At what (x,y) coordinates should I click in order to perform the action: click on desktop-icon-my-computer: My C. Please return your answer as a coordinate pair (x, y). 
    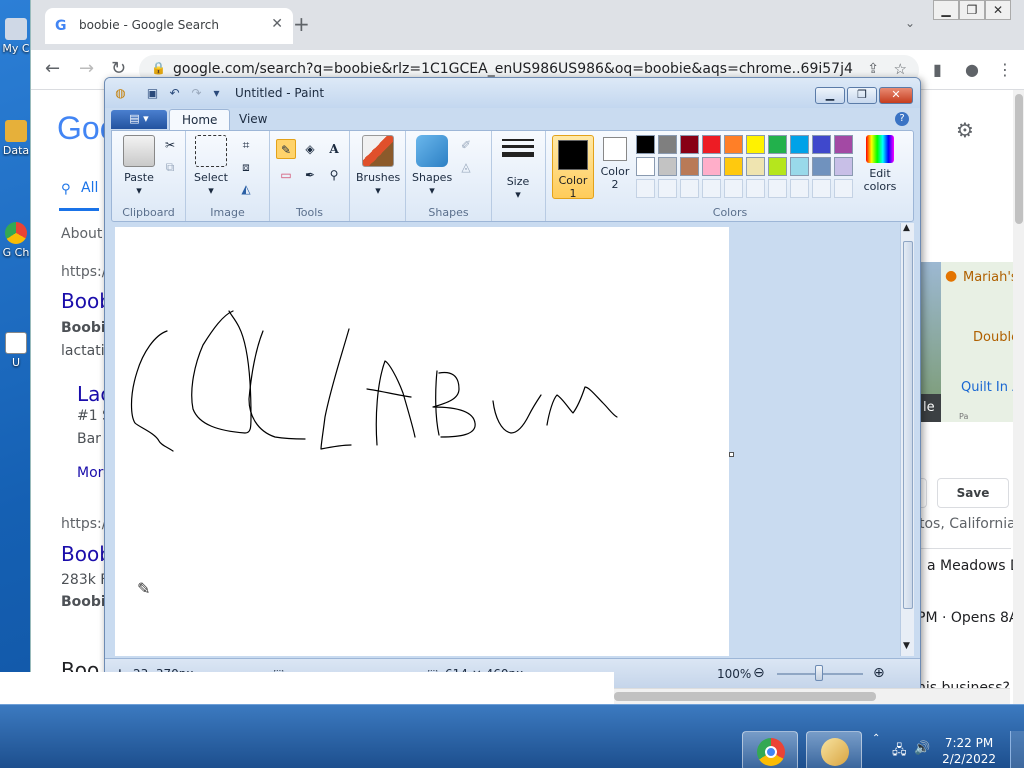
    Looking at the image, I should click on (16, 36).